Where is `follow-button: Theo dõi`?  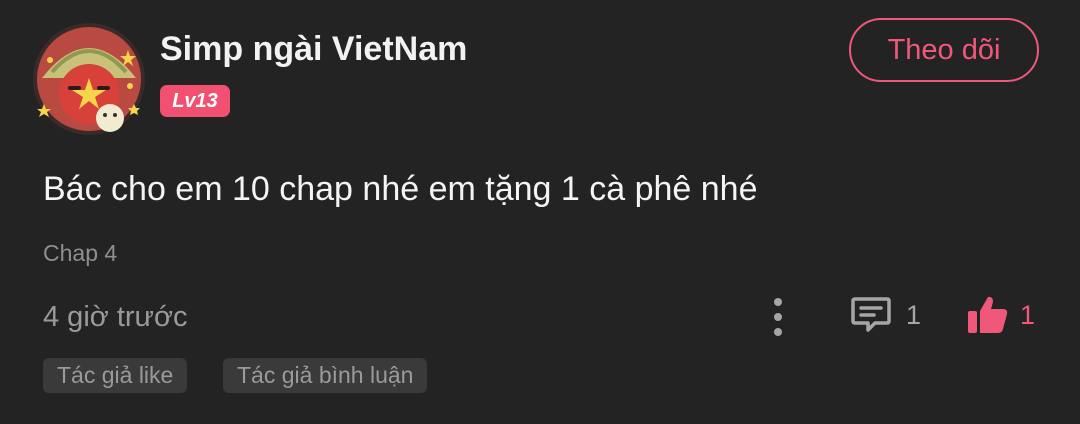
follow-button: Theo dõi is located at coordinates (944, 50).